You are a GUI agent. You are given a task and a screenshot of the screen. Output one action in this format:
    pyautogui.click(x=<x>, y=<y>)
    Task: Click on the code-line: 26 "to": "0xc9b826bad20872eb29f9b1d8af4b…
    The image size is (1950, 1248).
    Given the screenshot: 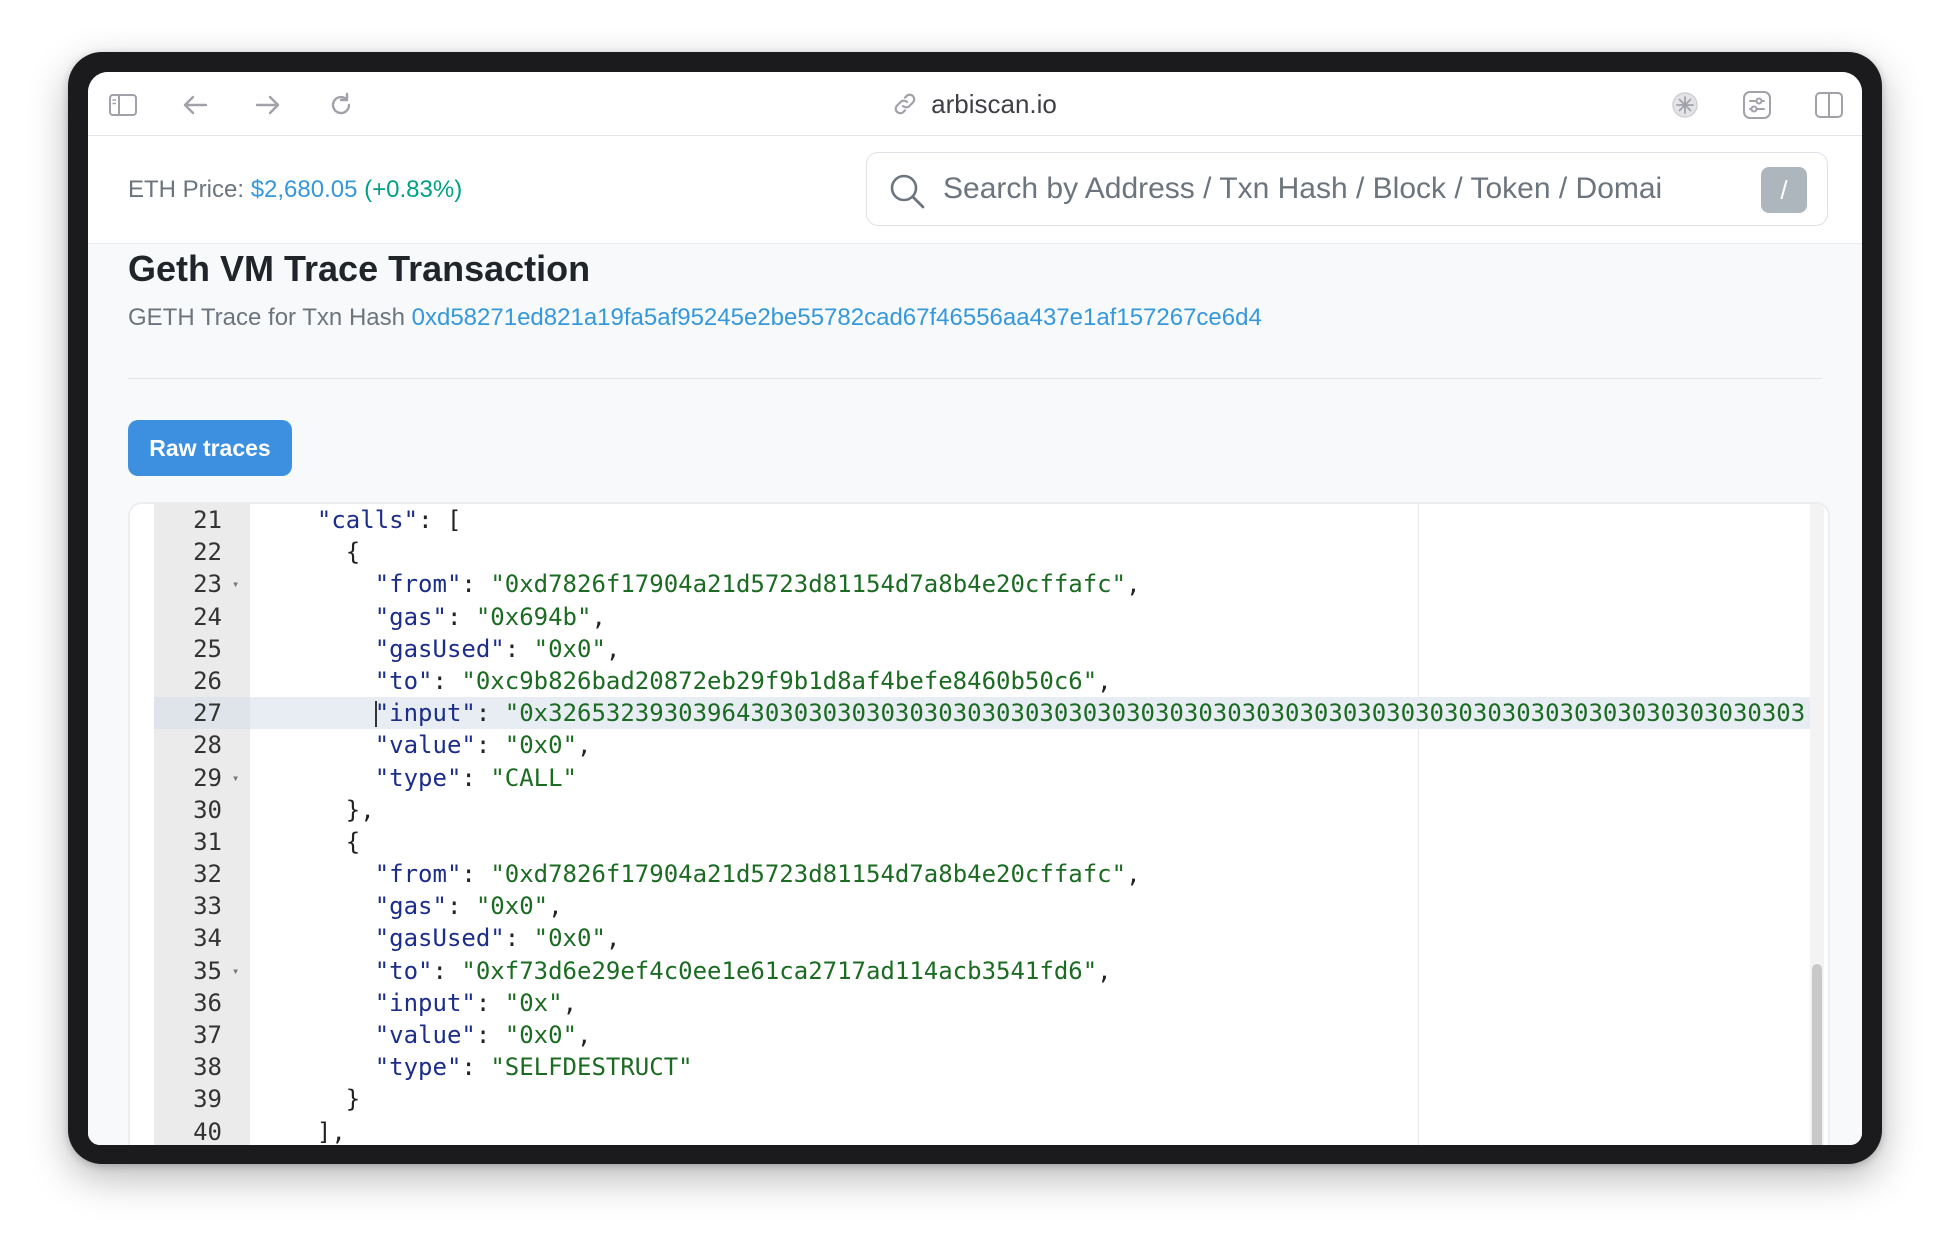 What is the action you would take?
    pyautogui.click(x=982, y=681)
    